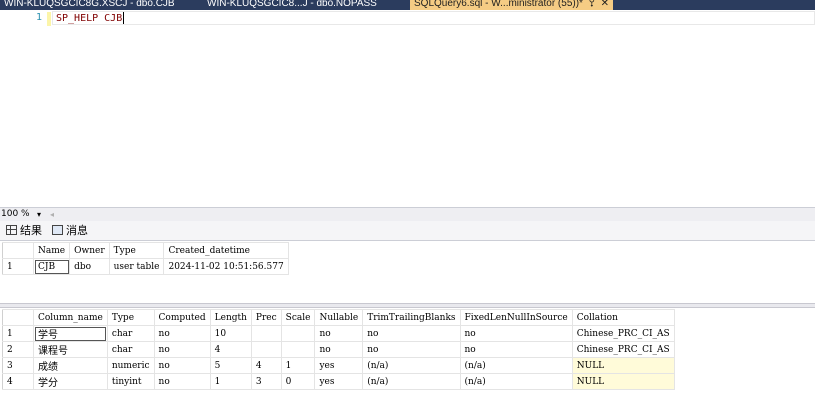 This screenshot has height=406, width=815. What do you see at coordinates (51, 250) in the screenshot?
I see `column-header: Name` at bounding box center [51, 250].